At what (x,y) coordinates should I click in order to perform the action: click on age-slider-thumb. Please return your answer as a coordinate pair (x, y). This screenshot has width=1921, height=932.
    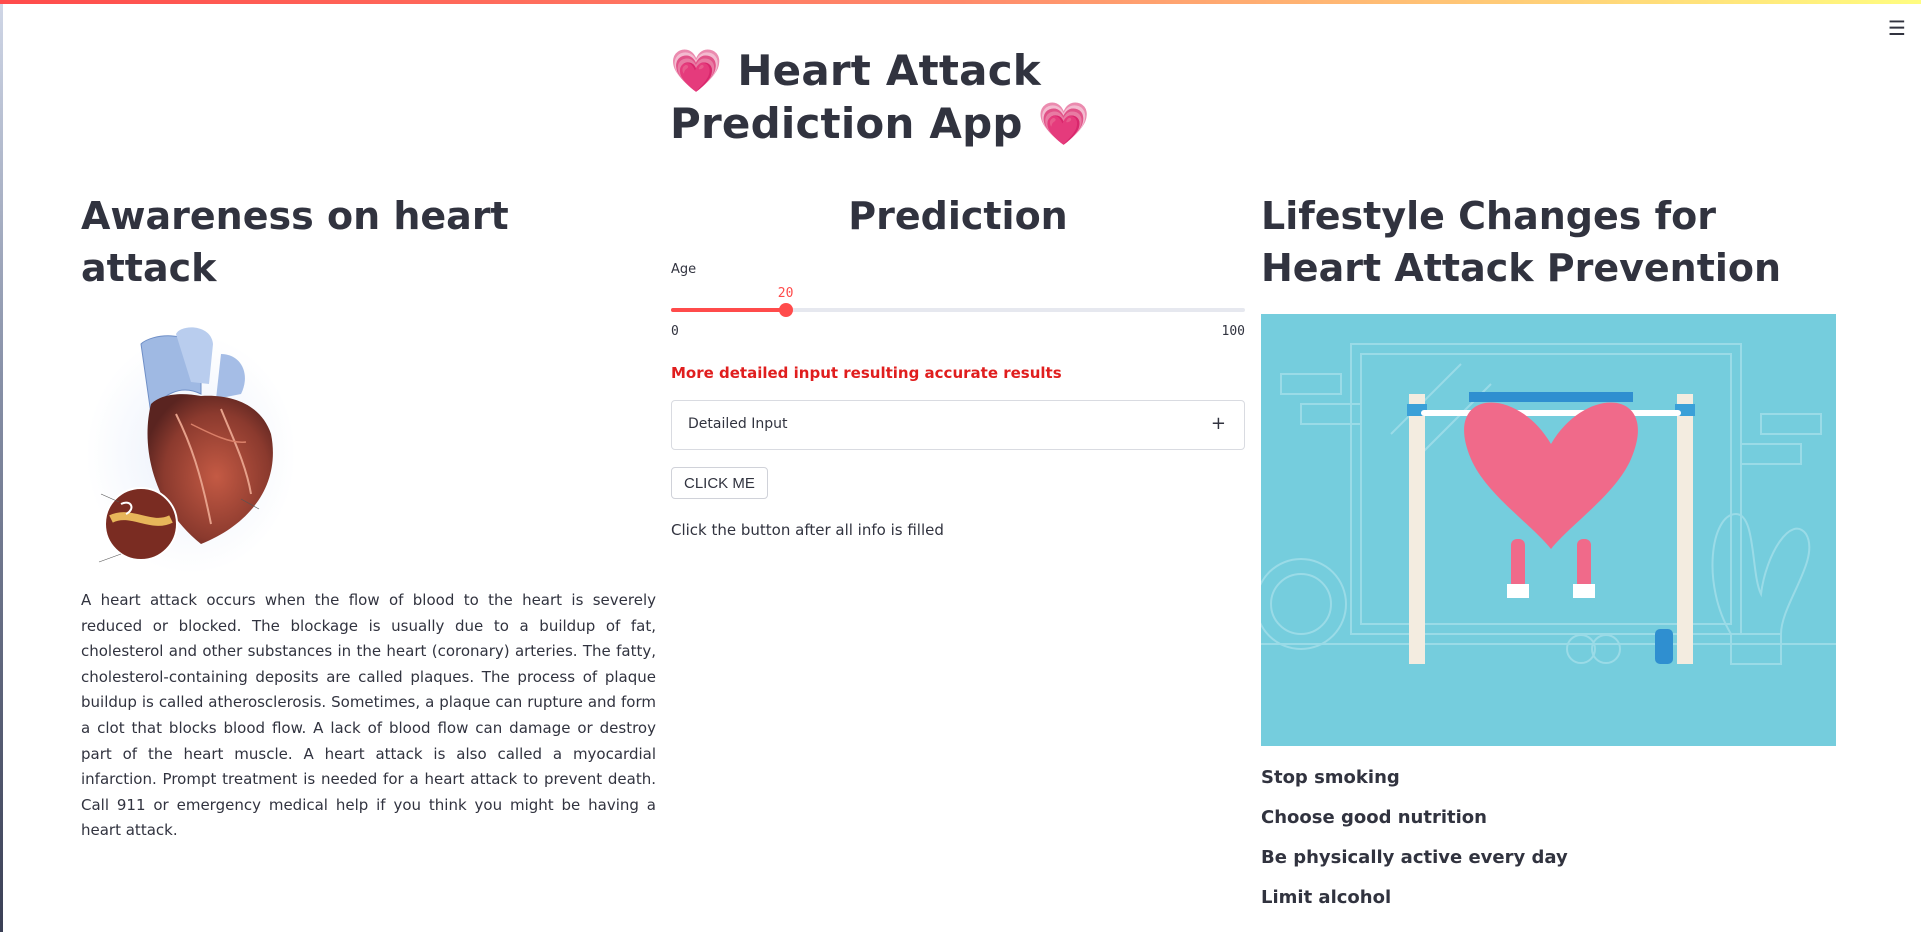
    Looking at the image, I should click on (785, 310).